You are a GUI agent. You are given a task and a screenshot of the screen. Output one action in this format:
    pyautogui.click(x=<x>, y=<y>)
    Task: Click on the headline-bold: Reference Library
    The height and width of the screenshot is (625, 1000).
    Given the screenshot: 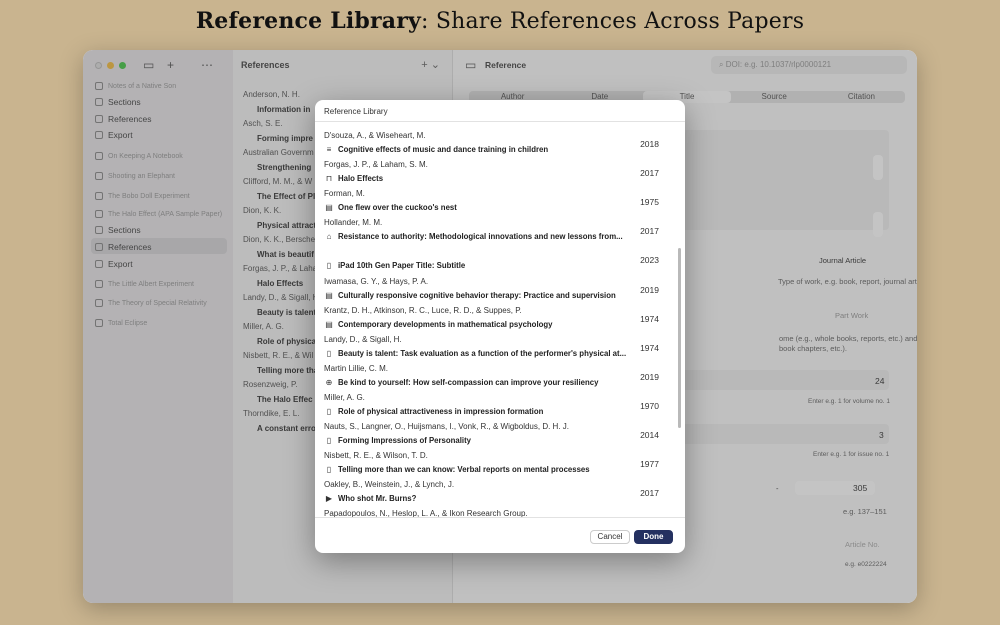 What is the action you would take?
    pyautogui.click(x=308, y=21)
    